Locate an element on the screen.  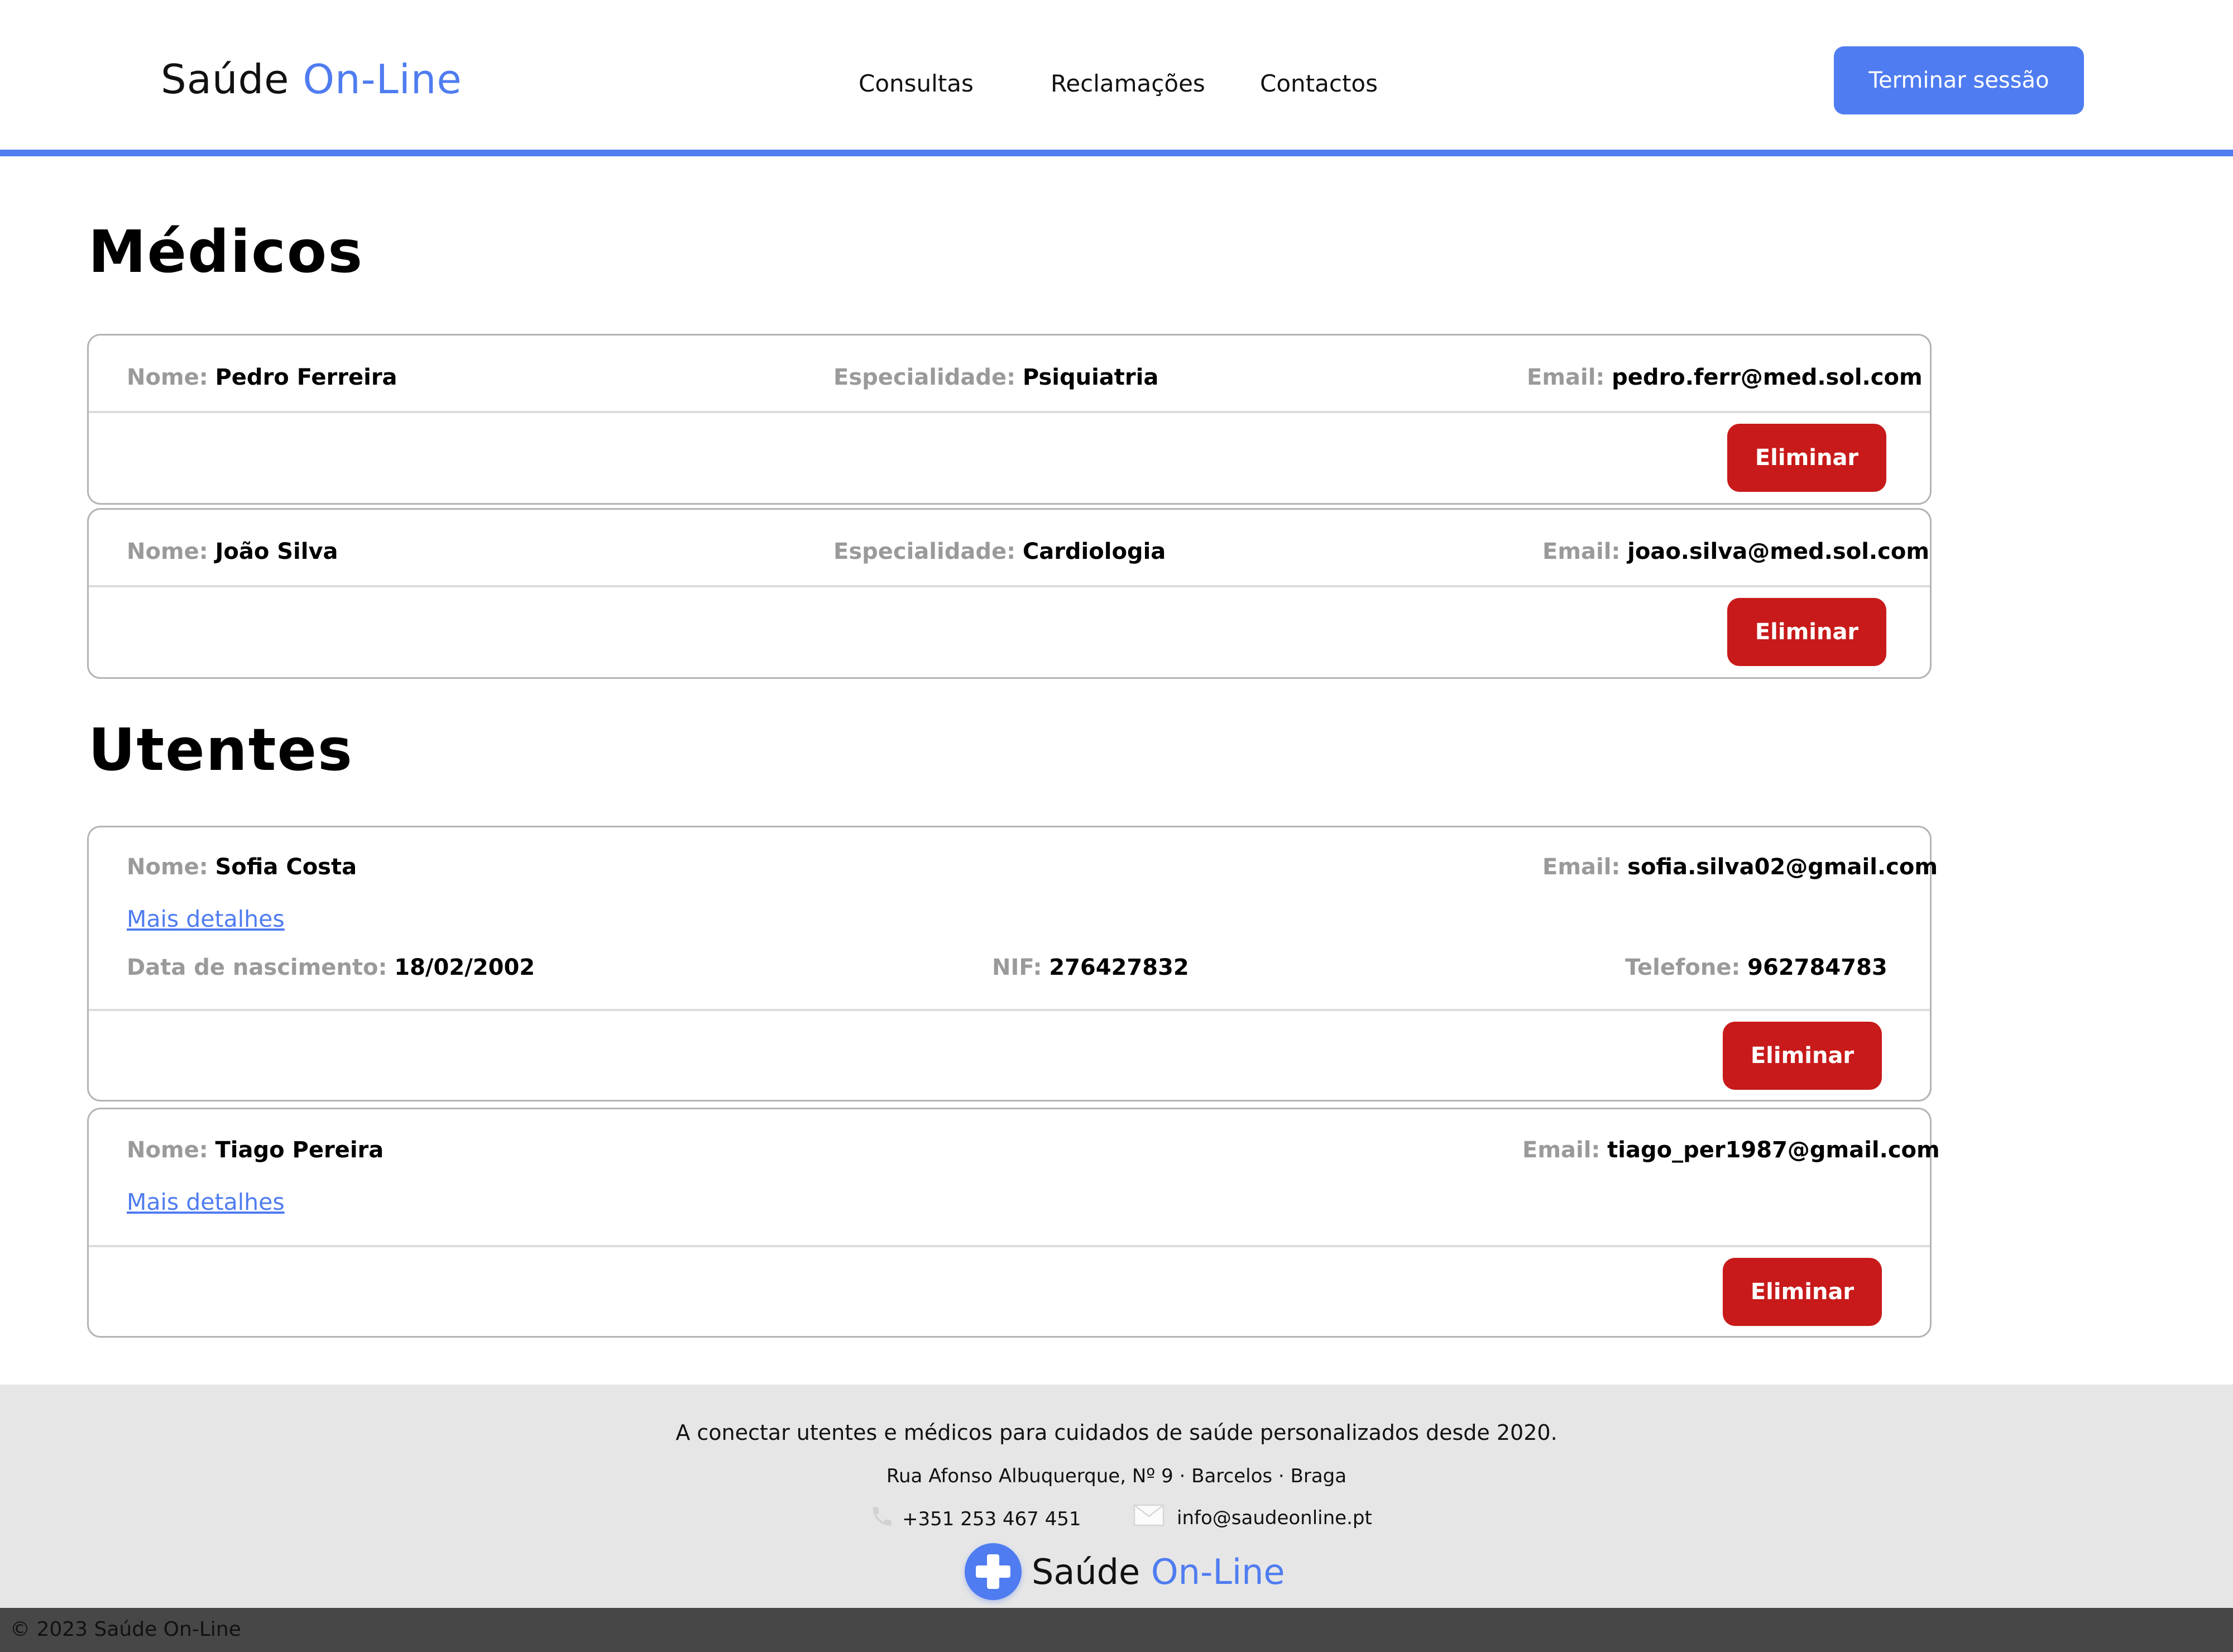
logout-button: Terminar sessão is located at coordinates (1959, 80).